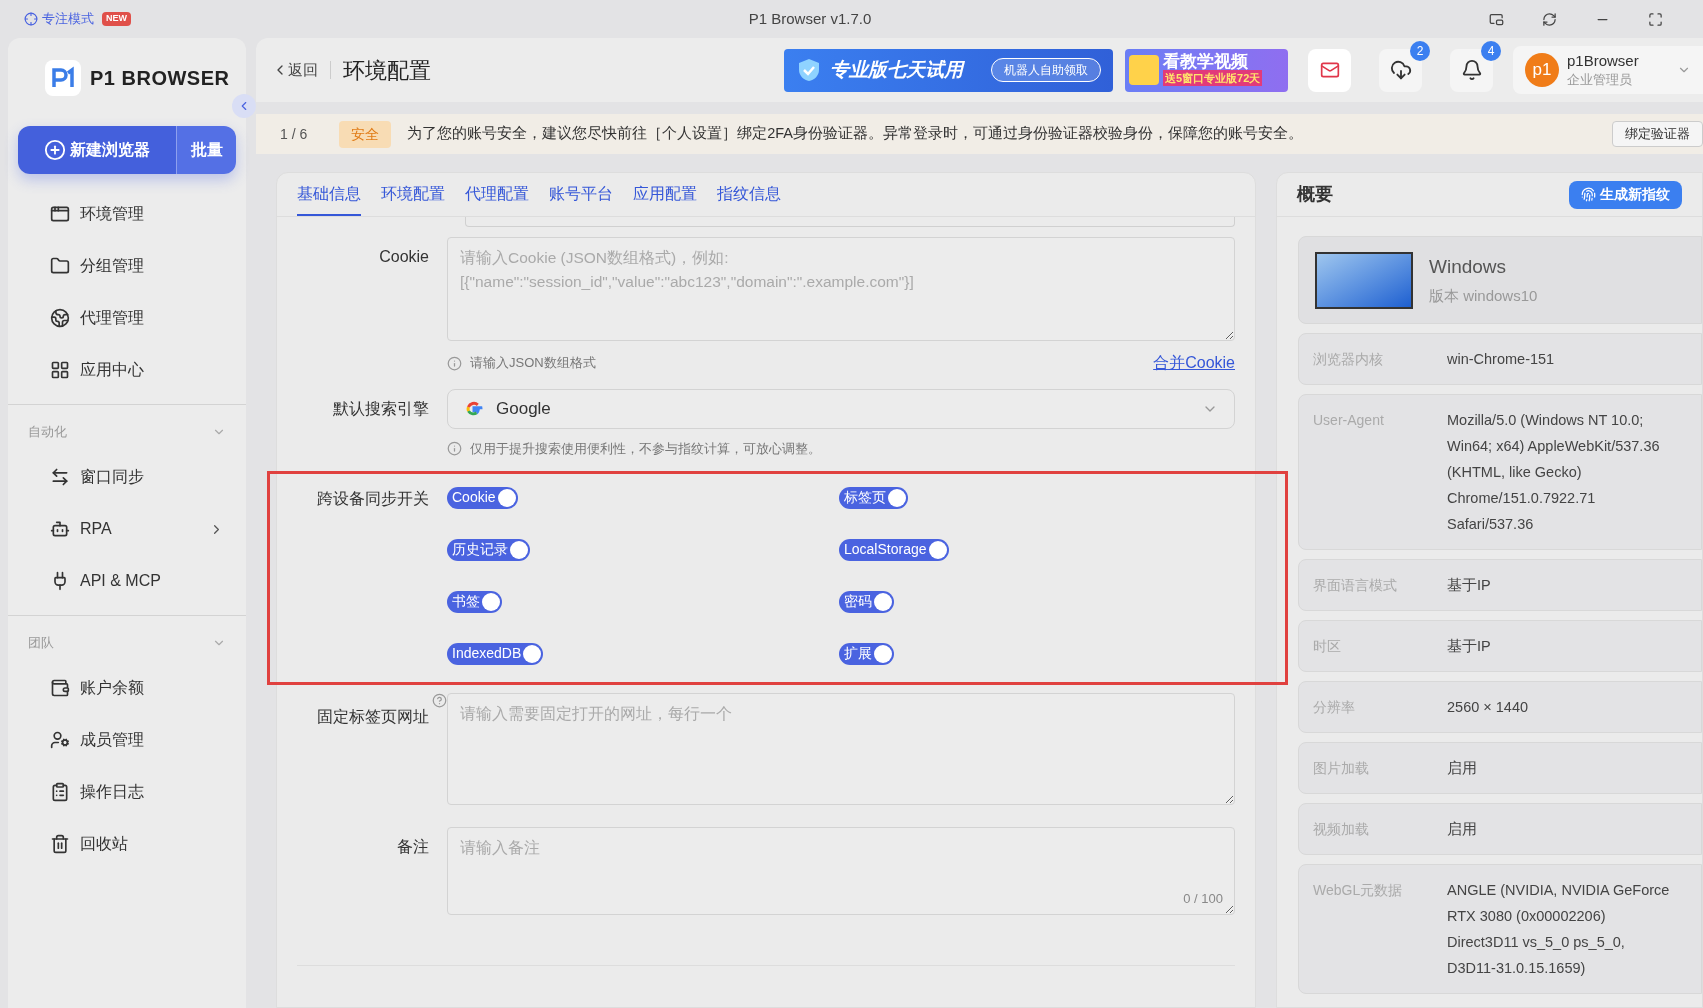 This screenshot has height=1008, width=1703. I want to click on search-engine-select: Google, so click(841, 409).